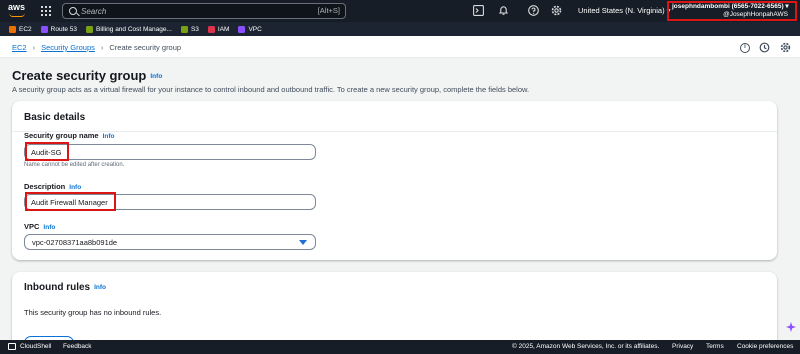 This screenshot has width=800, height=354. I want to click on aws-logo: aws, so click(19, 11).